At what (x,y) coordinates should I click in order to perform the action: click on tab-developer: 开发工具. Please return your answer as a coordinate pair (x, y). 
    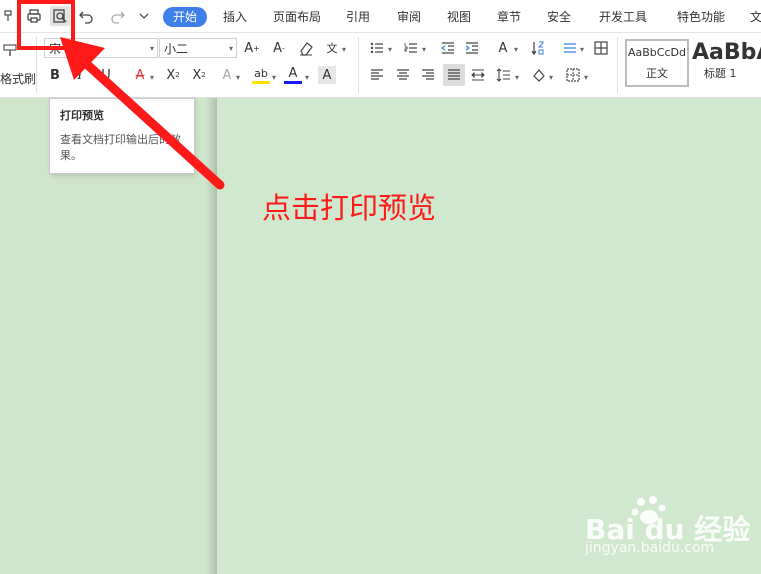
    Looking at the image, I should click on (623, 17).